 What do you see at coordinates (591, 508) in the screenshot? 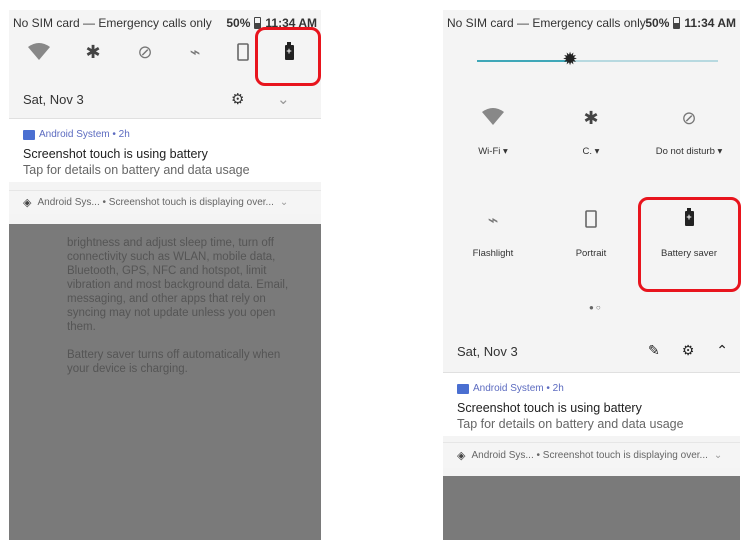
I see `dimmed-background` at bounding box center [591, 508].